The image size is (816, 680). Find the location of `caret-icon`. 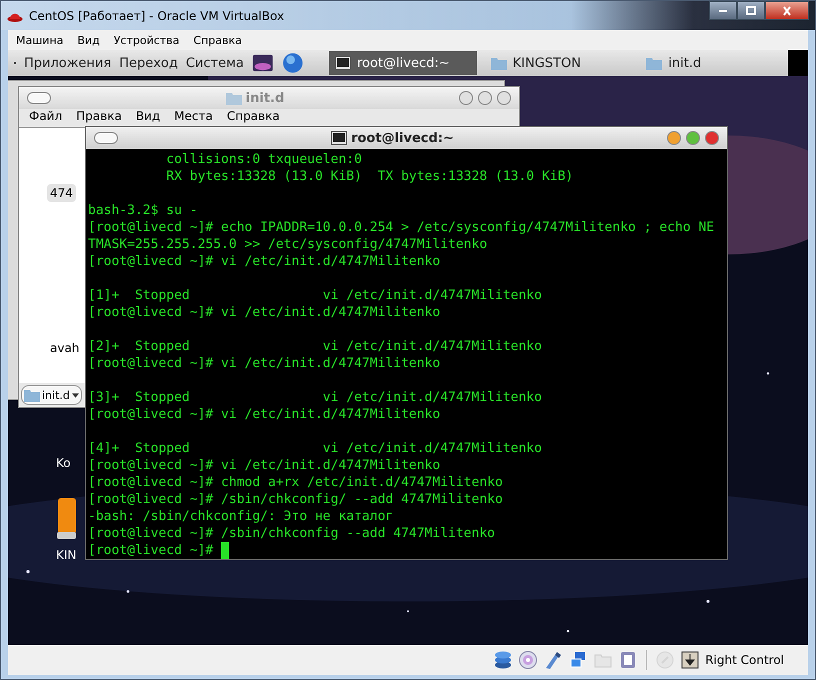

caret-icon is located at coordinates (75, 395).